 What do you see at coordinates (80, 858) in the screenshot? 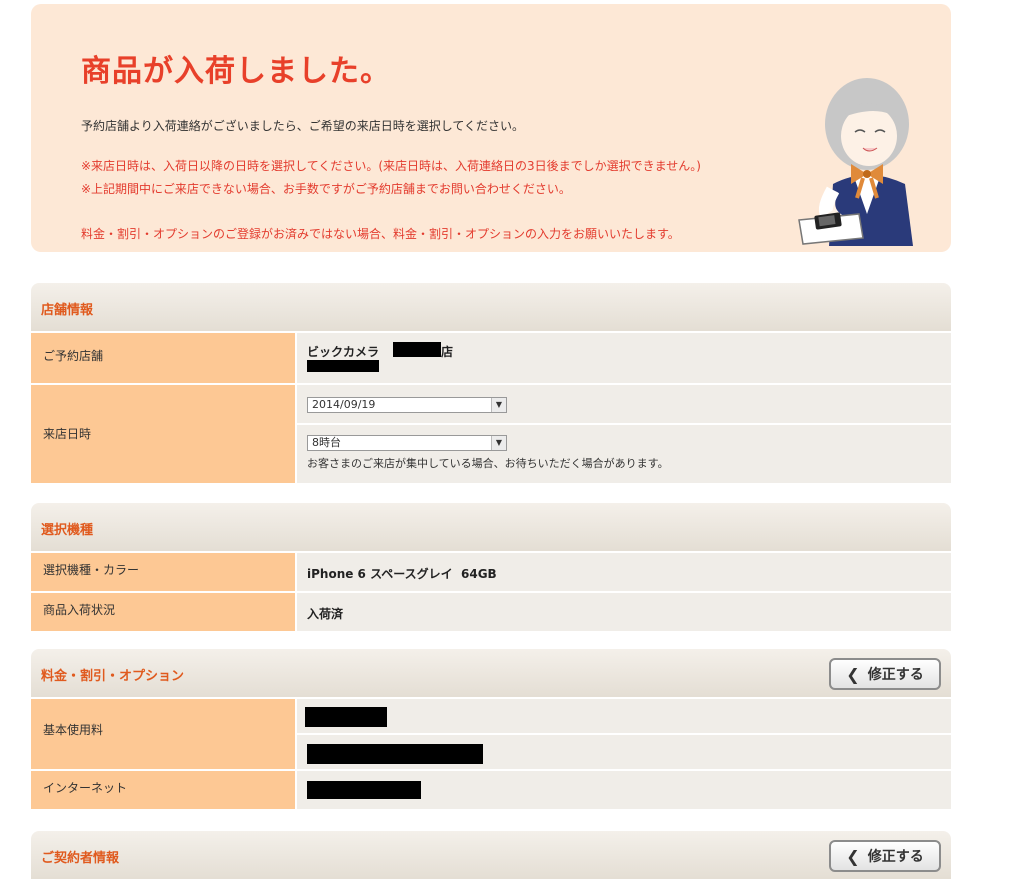
I see `contractor-heading: ご契約者情報` at bounding box center [80, 858].